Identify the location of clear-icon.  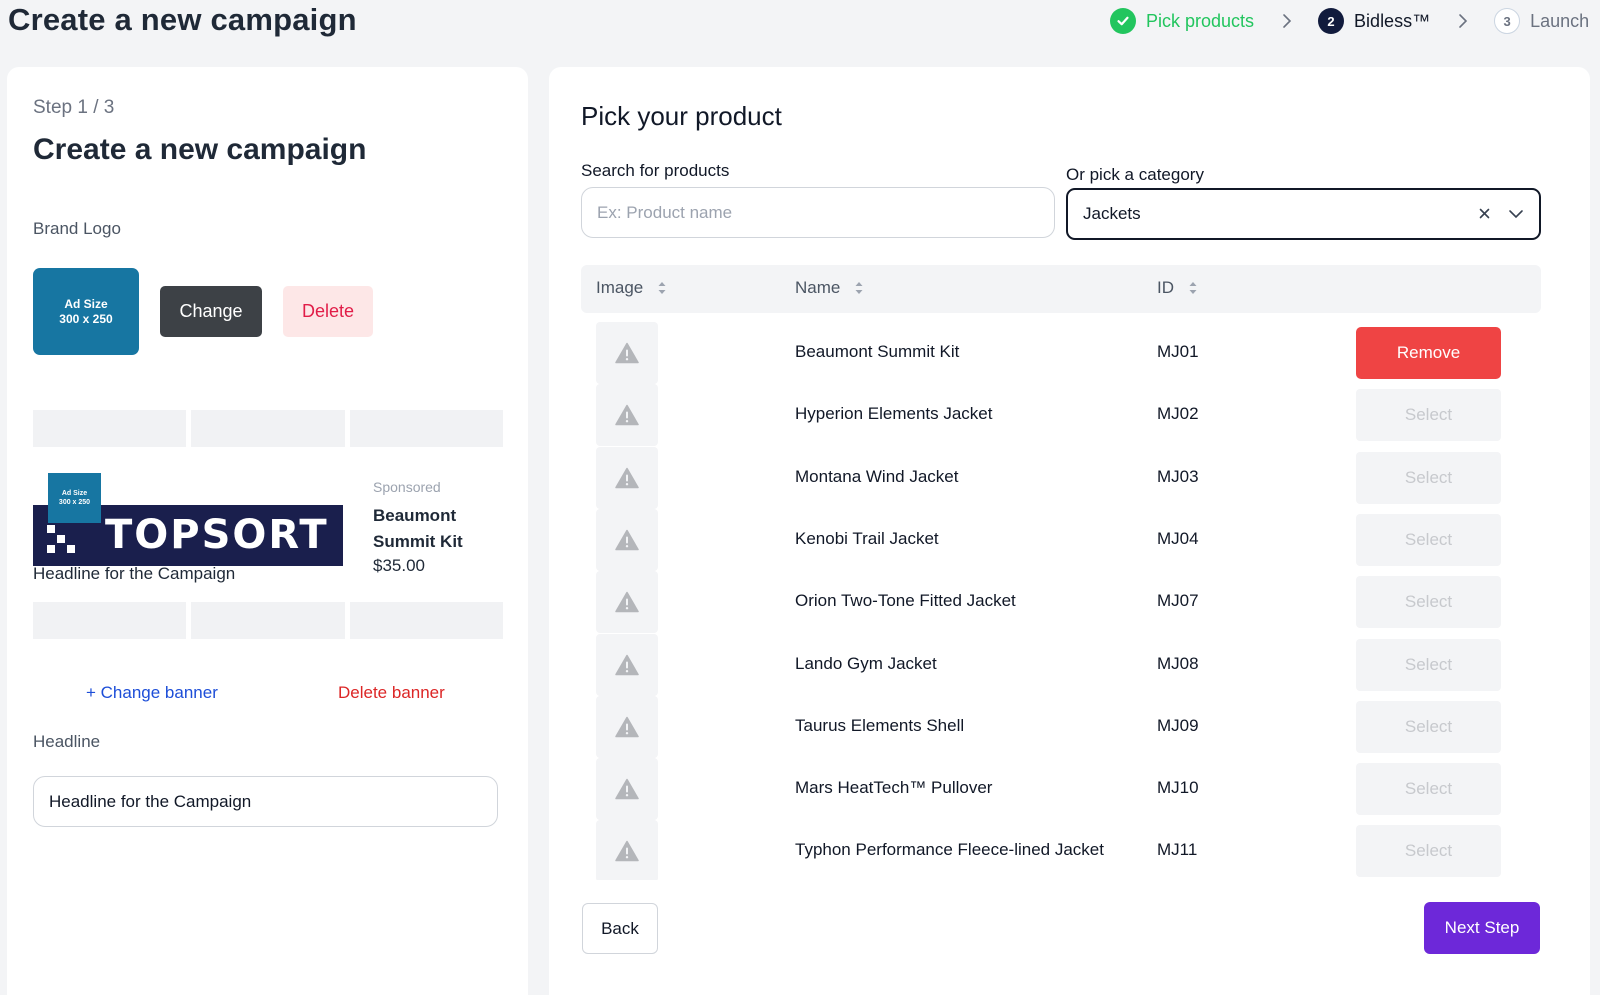
(1484, 214).